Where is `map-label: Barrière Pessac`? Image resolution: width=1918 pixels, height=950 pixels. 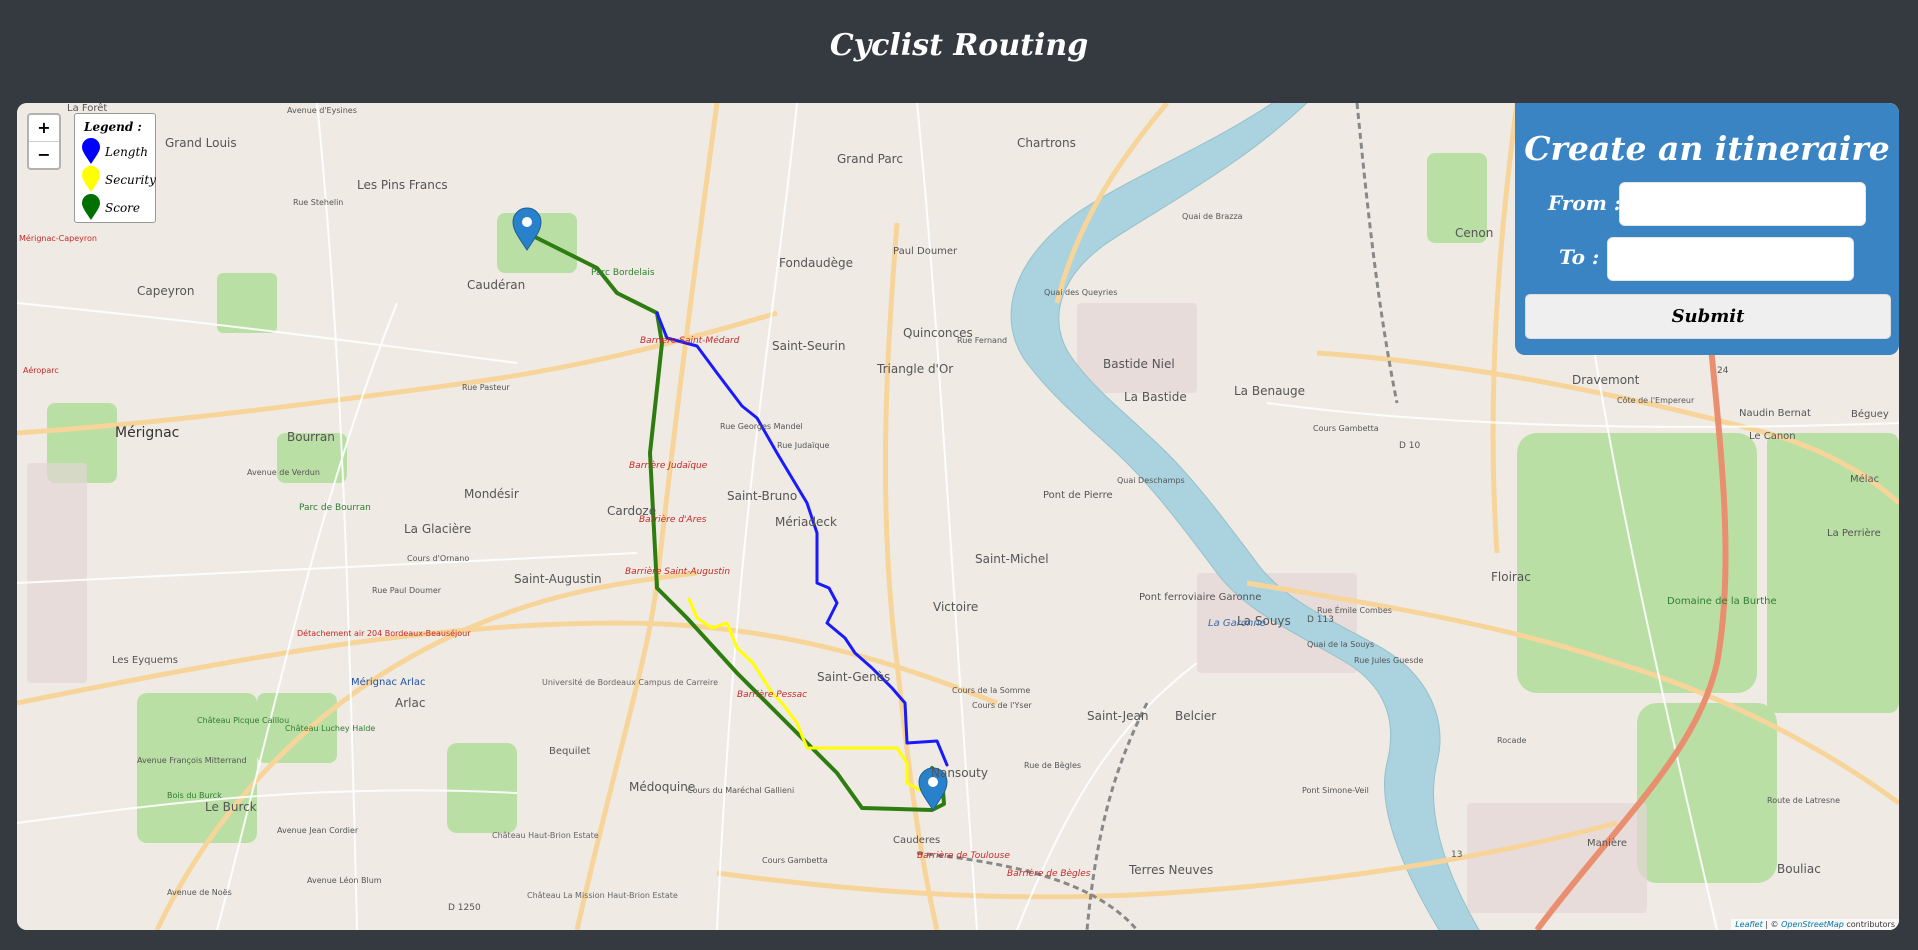
map-label: Barrière Pessac is located at coordinates (772, 694).